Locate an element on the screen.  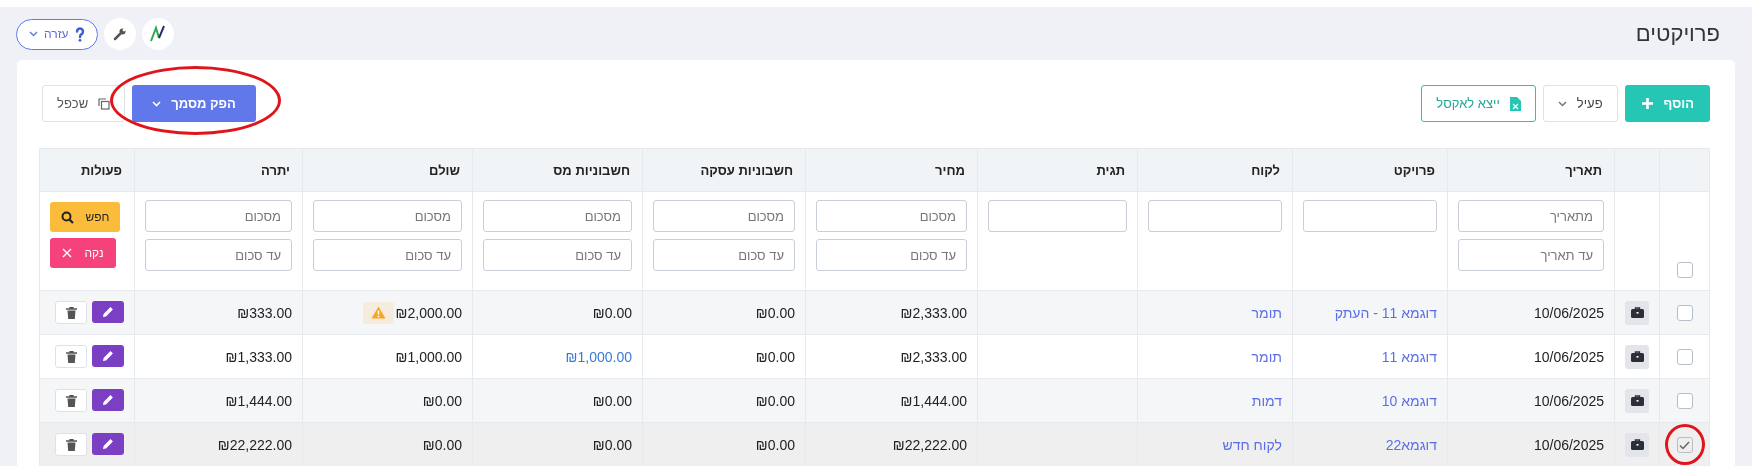
column-header: לקוח is located at coordinates (1265, 170).